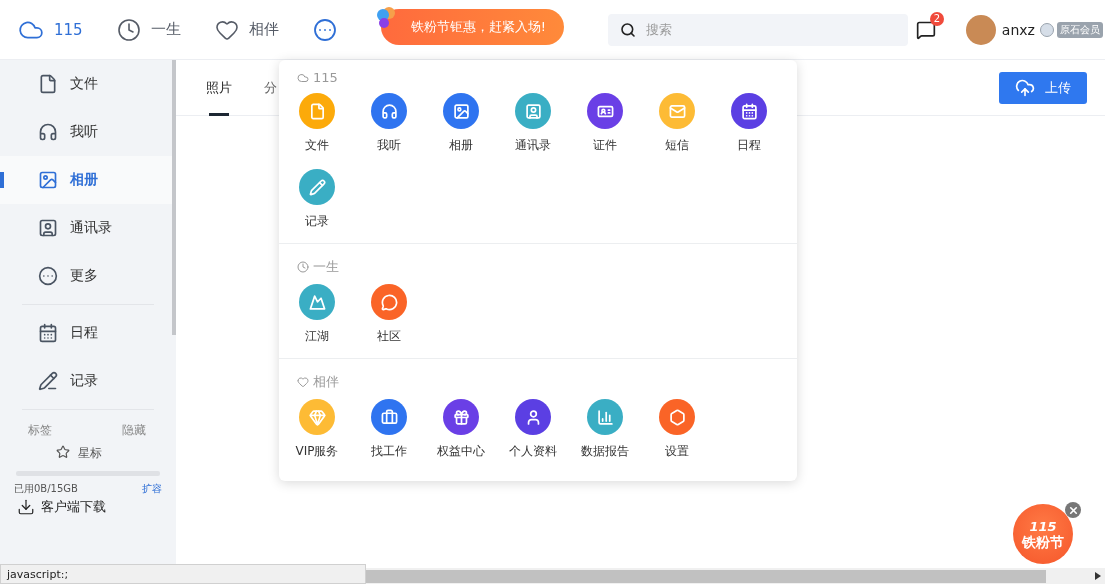  Describe the element at coordinates (317, 128) in the screenshot. I see `app-item: 文件` at that location.